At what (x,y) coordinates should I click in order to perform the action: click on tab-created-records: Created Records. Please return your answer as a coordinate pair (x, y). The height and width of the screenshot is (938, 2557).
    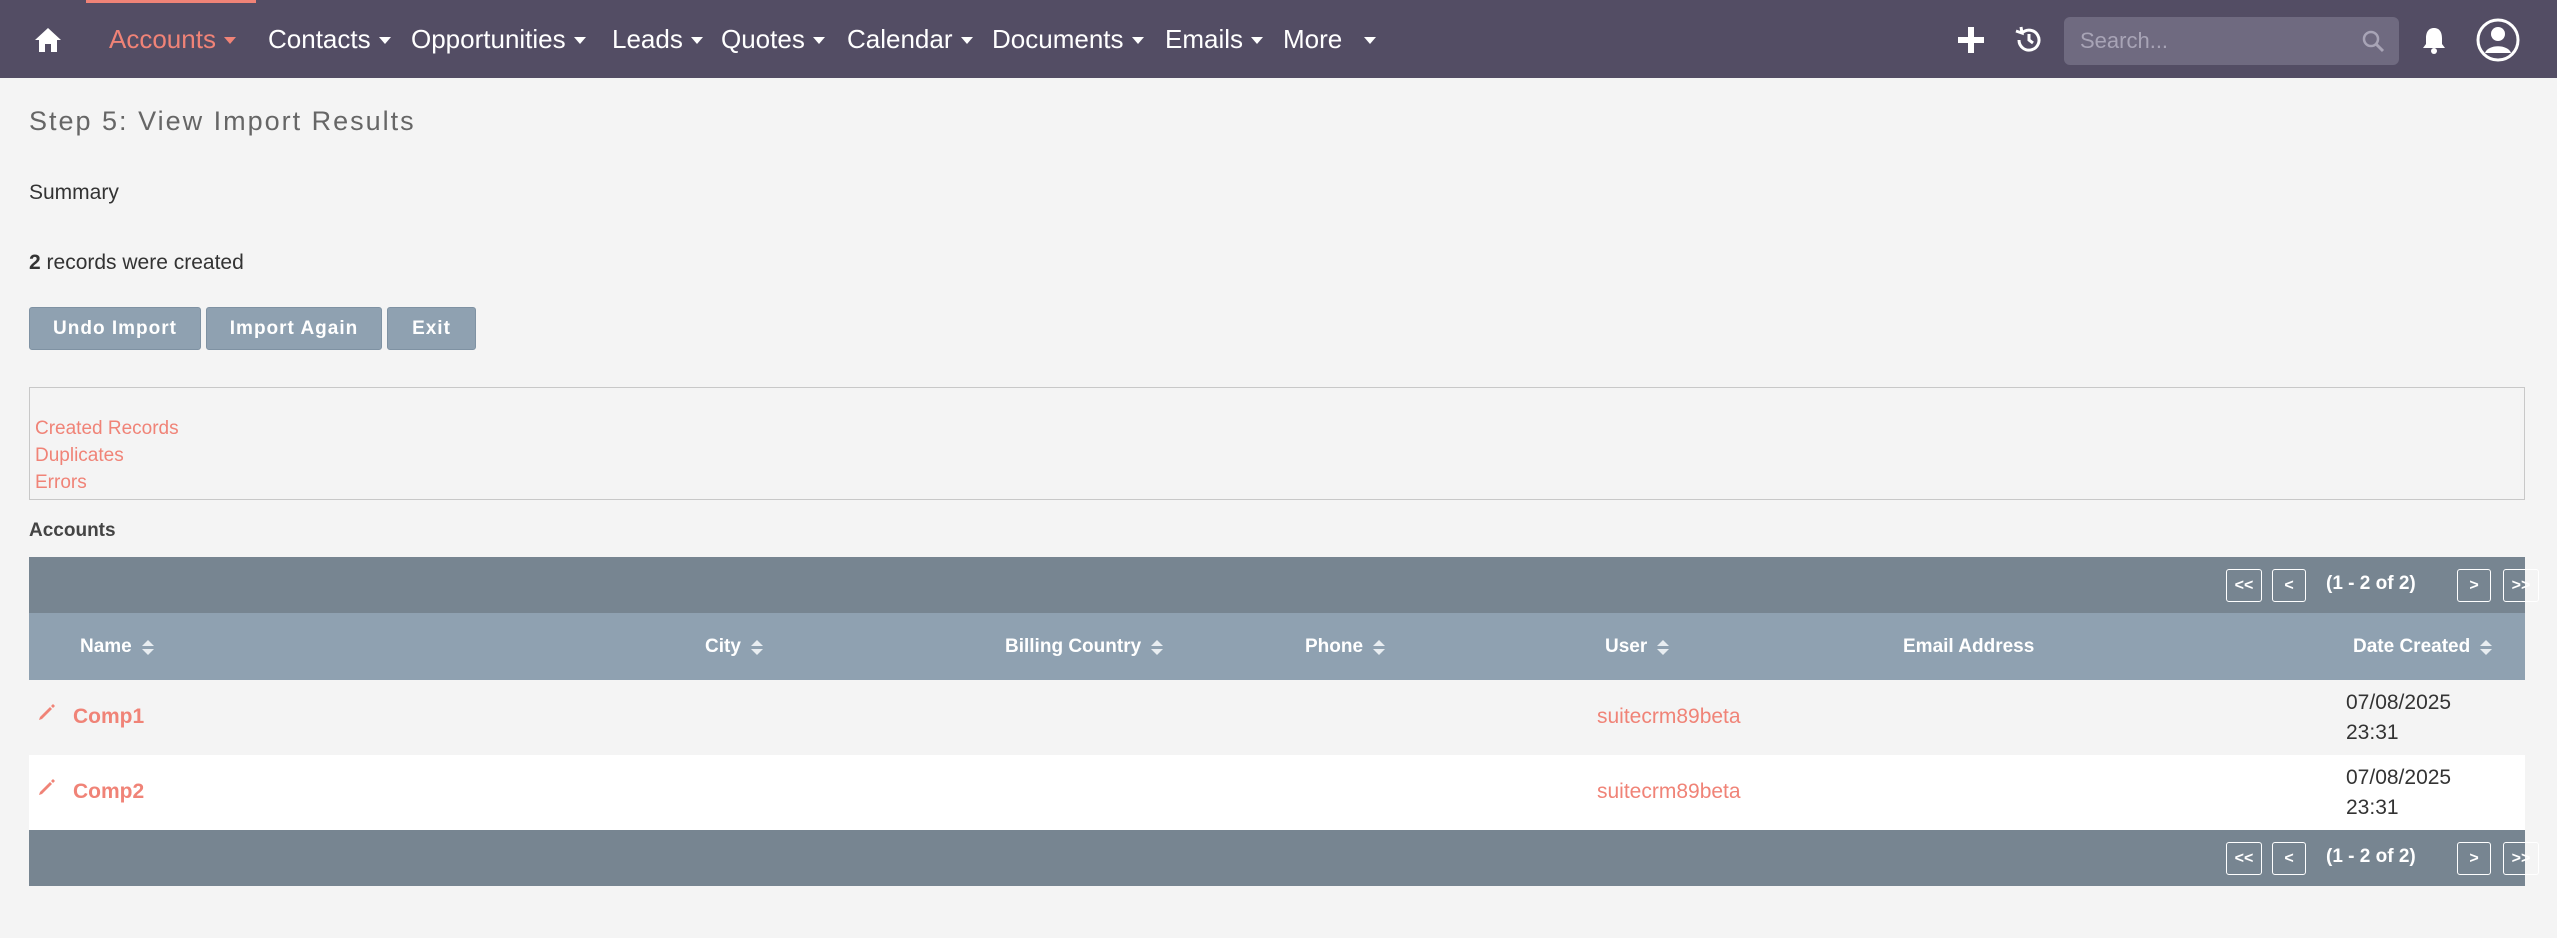
    Looking at the image, I should click on (107, 429).